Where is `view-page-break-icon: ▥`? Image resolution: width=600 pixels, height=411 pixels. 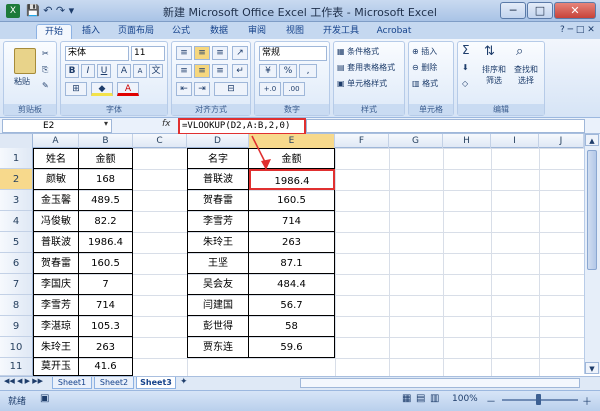 view-page-break-icon: ▥ is located at coordinates (434, 398).